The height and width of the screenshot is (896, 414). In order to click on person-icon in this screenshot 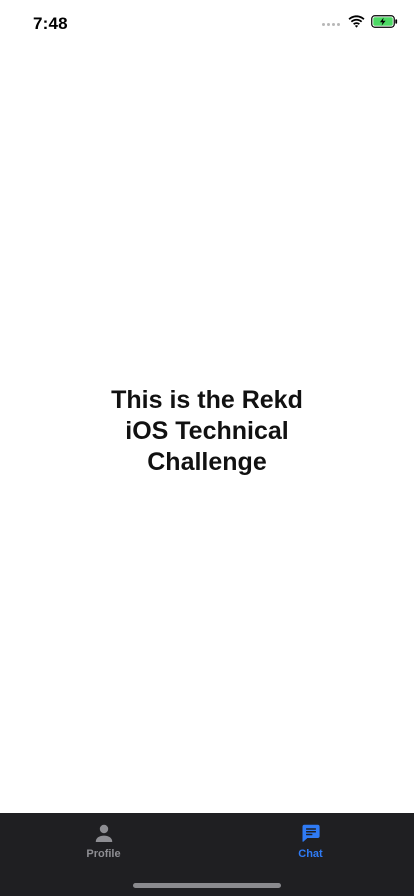, I will do `click(104, 833)`.